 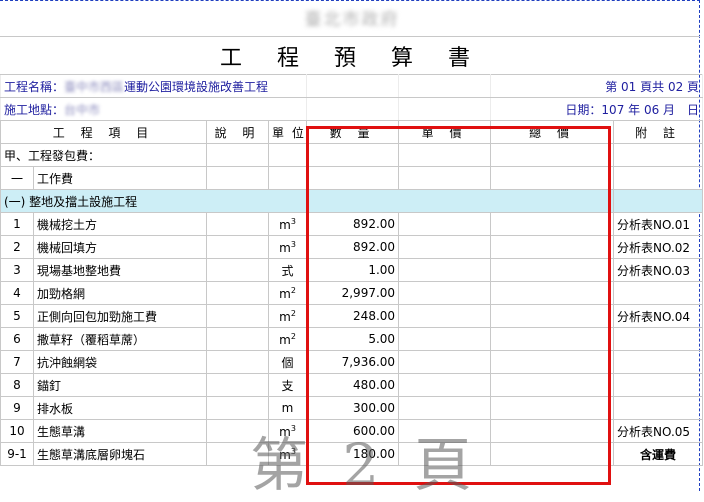 I want to click on unit-exponent: 3, so click(x=293, y=244).